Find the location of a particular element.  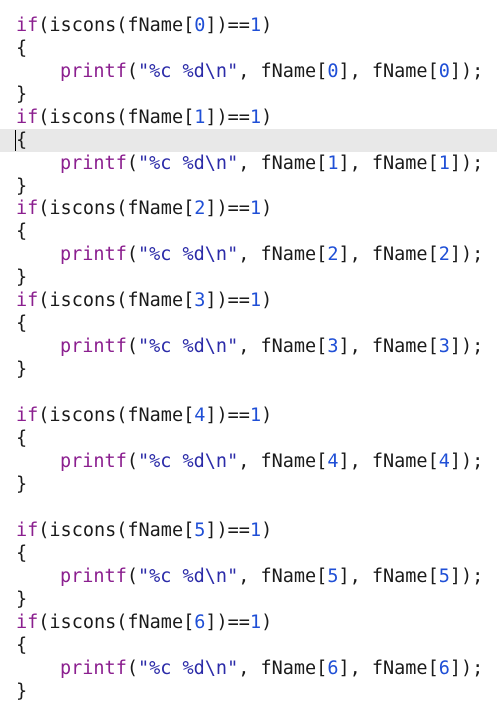

index-number: 0 is located at coordinates (333, 71).